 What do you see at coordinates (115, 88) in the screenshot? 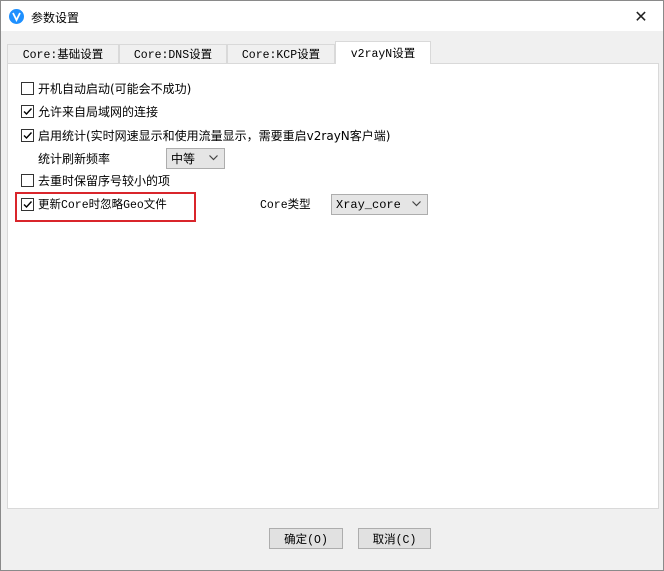
I see `autostart-label: 开机自动启动(可能会不成功)` at bounding box center [115, 88].